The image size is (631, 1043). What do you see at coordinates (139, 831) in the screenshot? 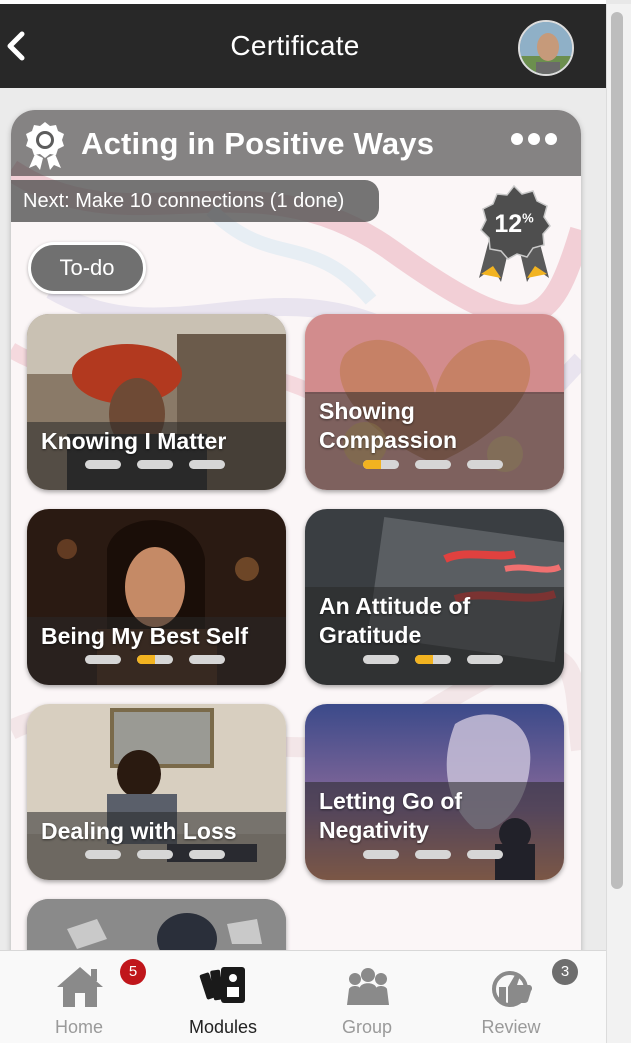
I see `module-title: Dealing with Loss` at bounding box center [139, 831].